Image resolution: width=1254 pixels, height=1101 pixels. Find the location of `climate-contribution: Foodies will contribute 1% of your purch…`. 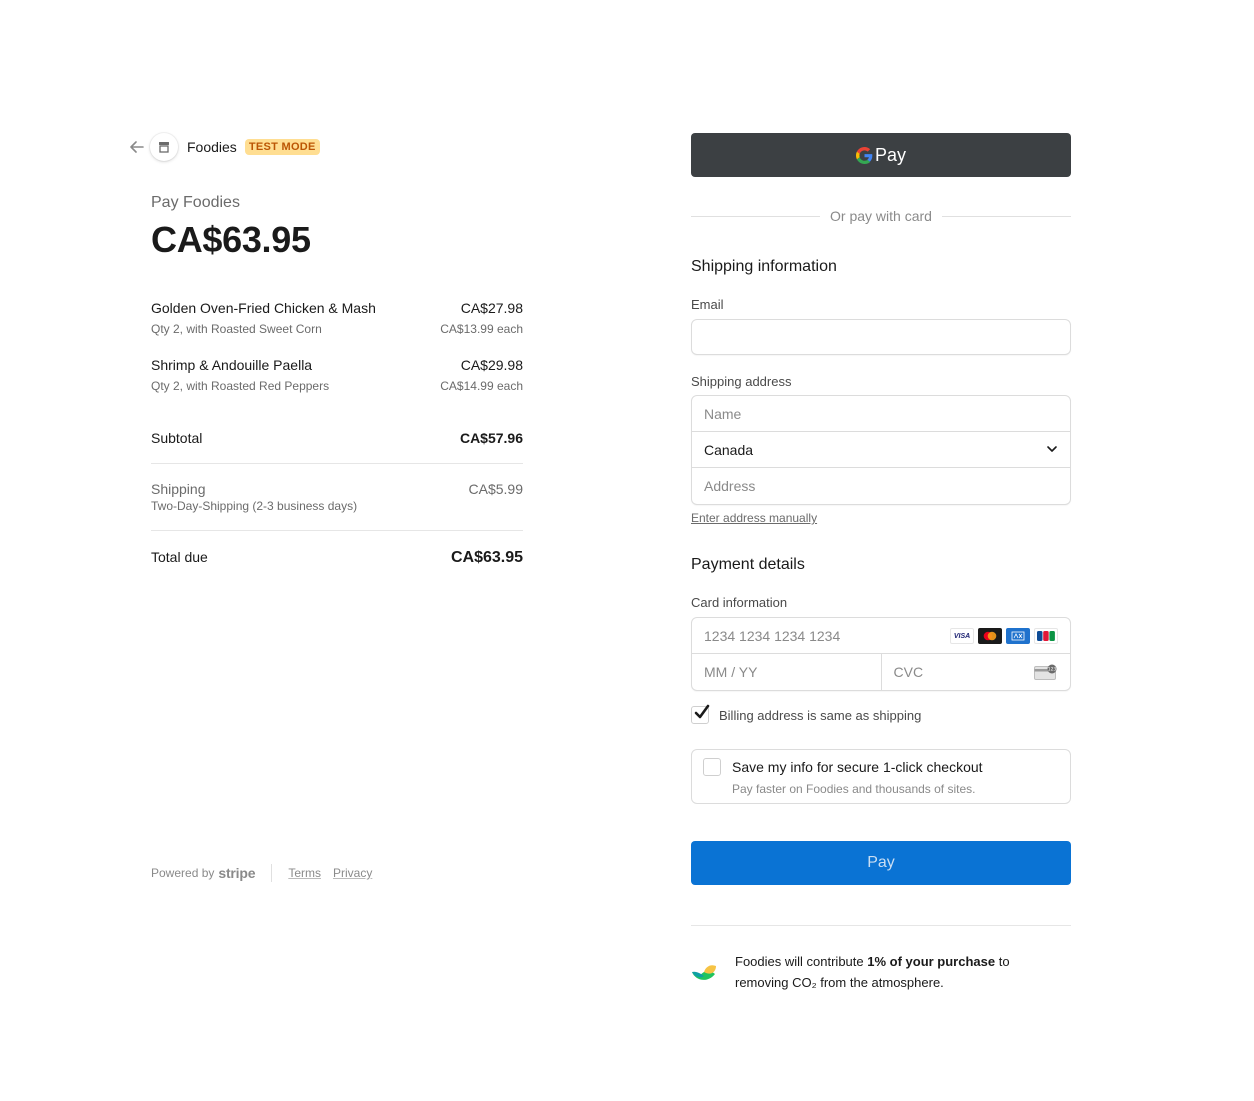

climate-contribution: Foodies will contribute 1% of your purch… is located at coordinates (881, 972).